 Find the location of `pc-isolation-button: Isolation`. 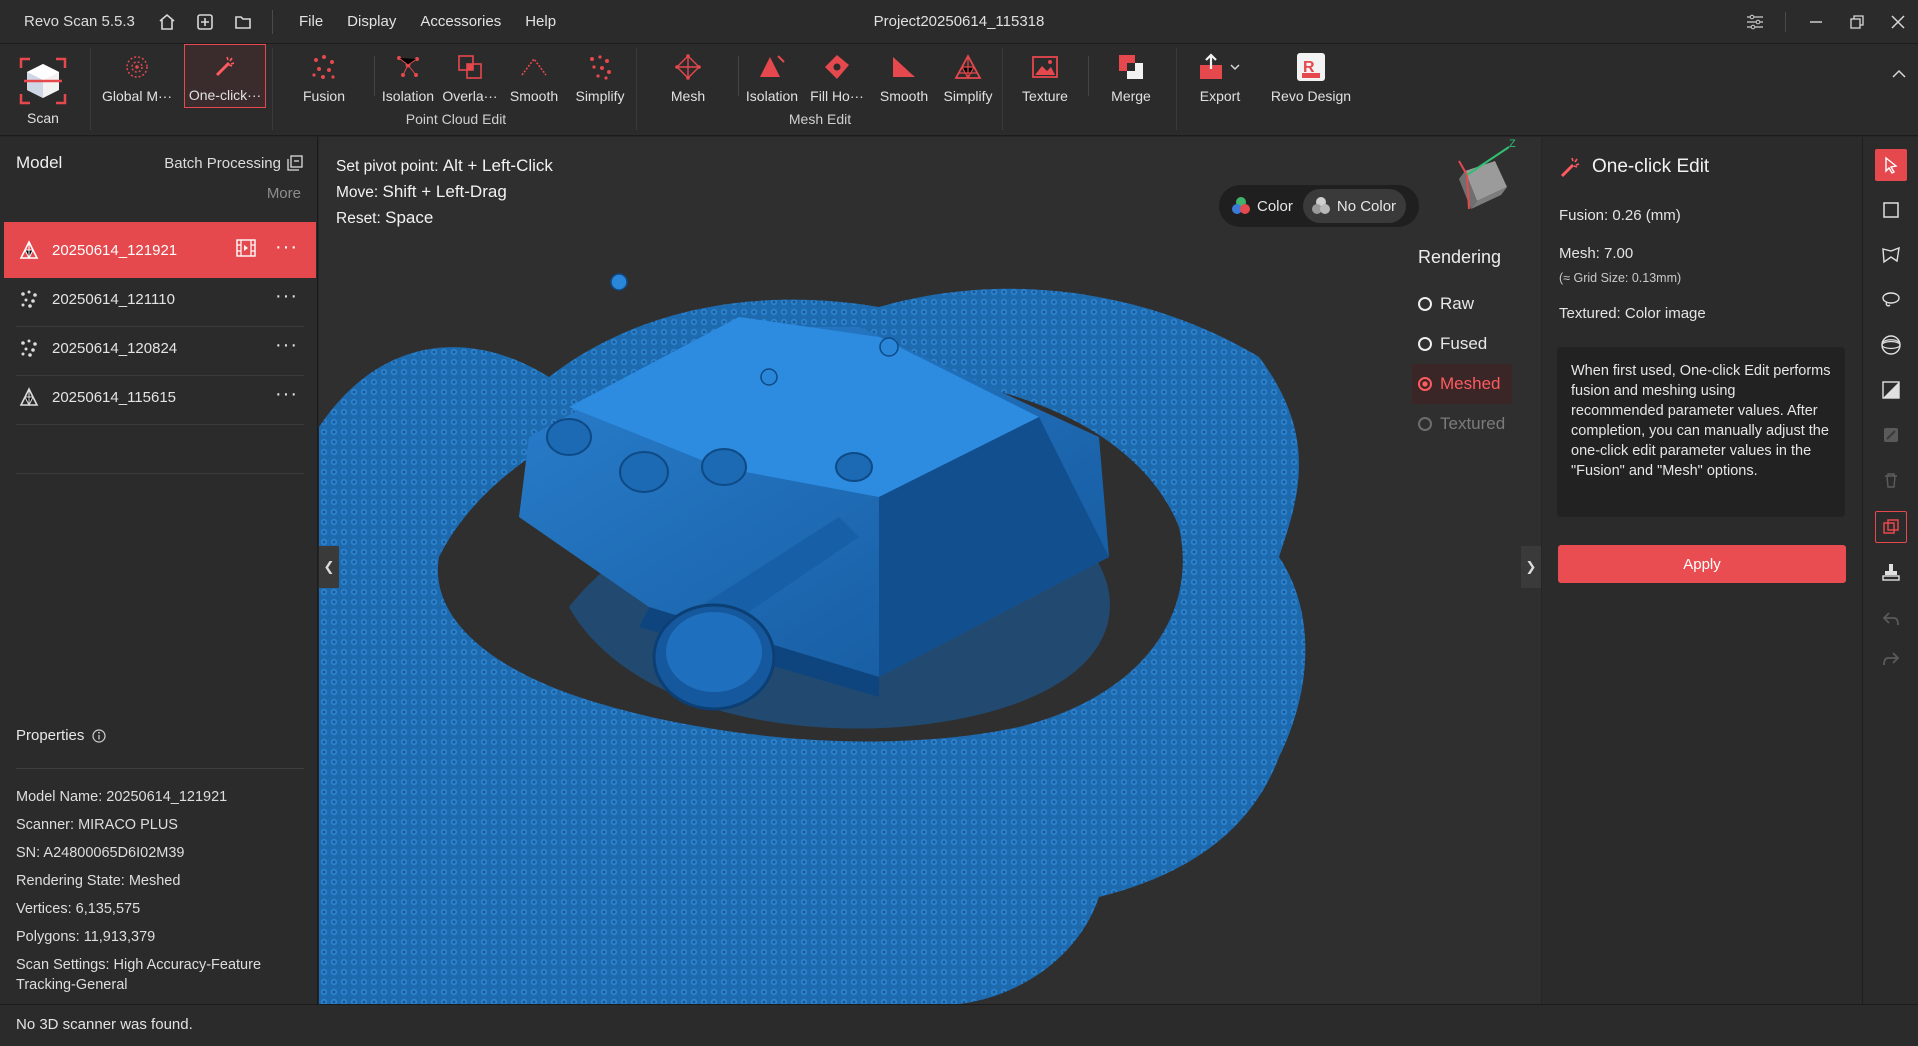

pc-isolation-button: Isolation is located at coordinates (408, 76).